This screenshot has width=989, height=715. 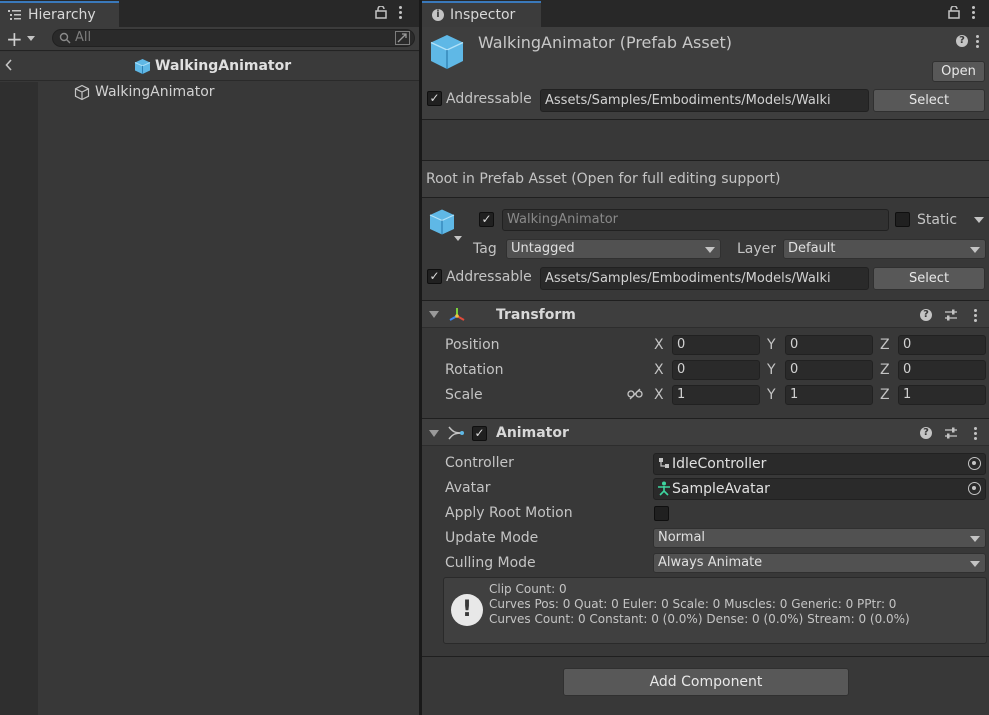 I want to click on scale-y-field: 1, so click(x=829, y=395).